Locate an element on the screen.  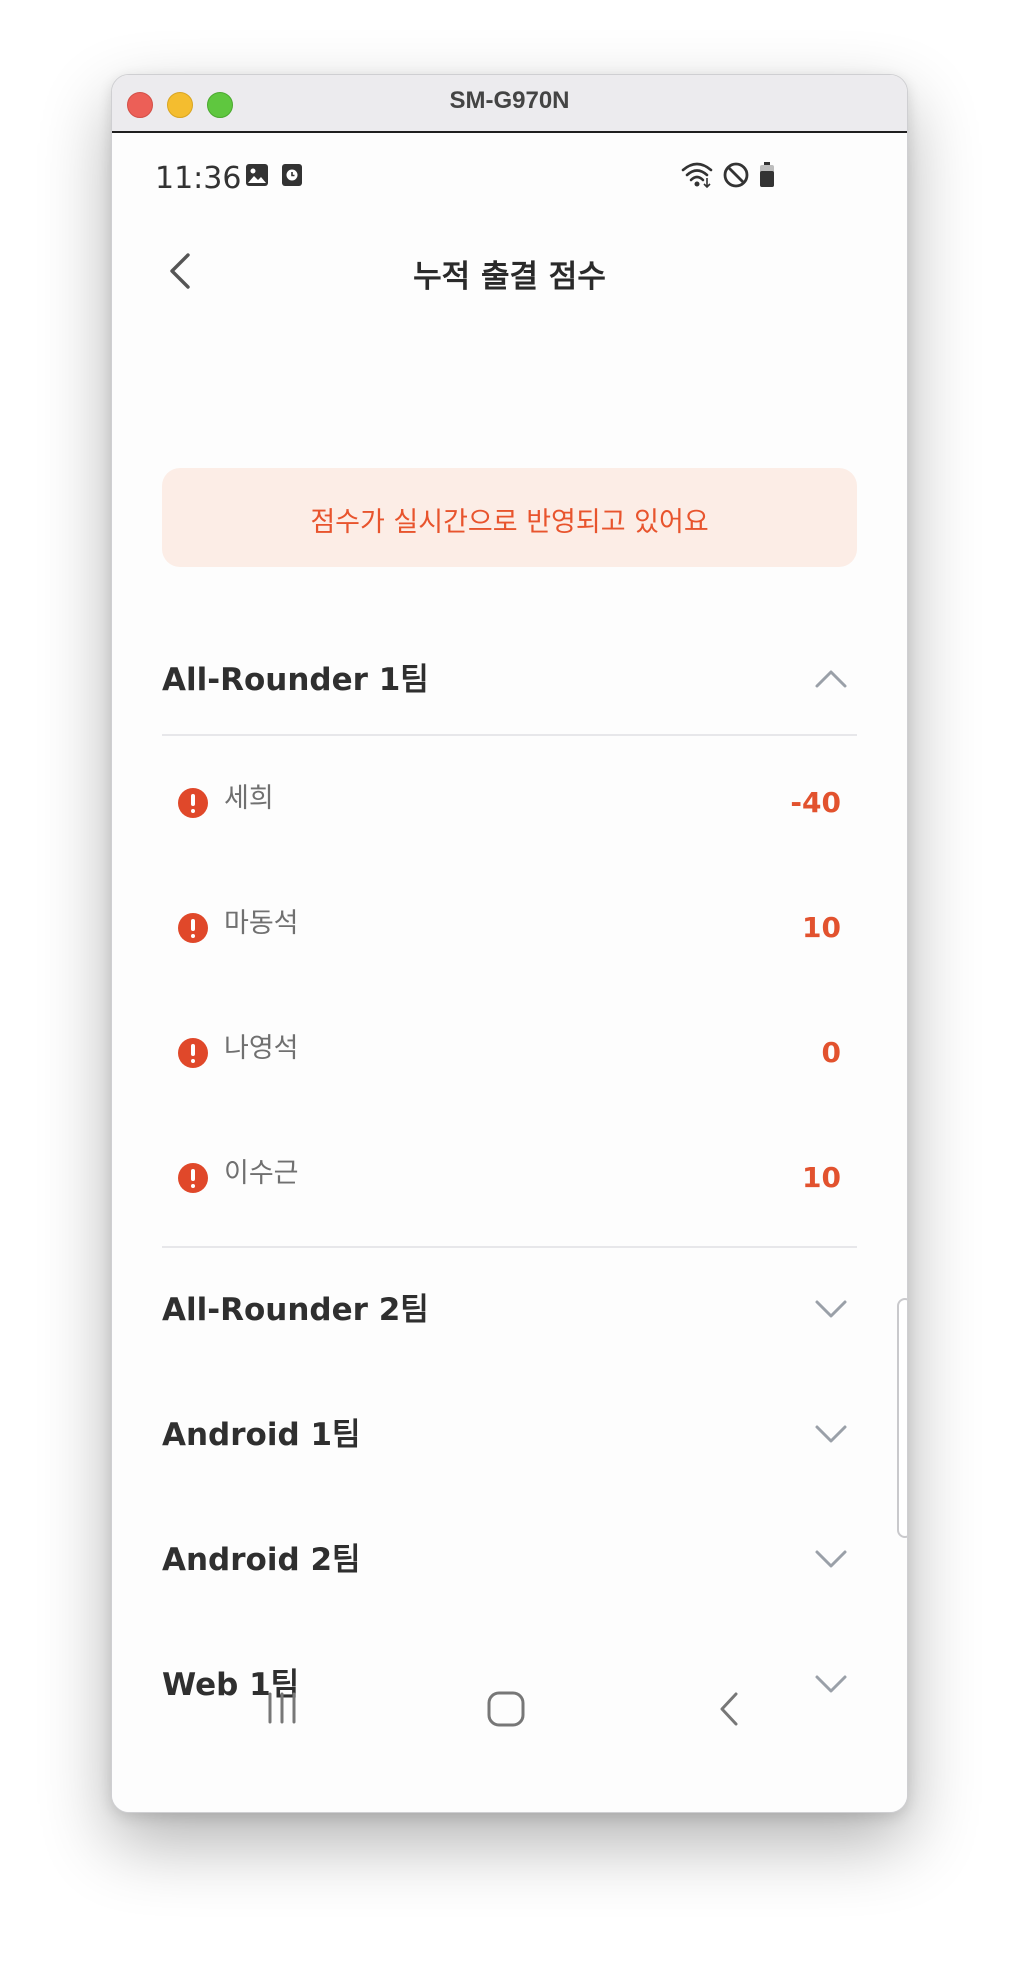
page-title: 누적 출결 점수 is located at coordinates (509, 277).